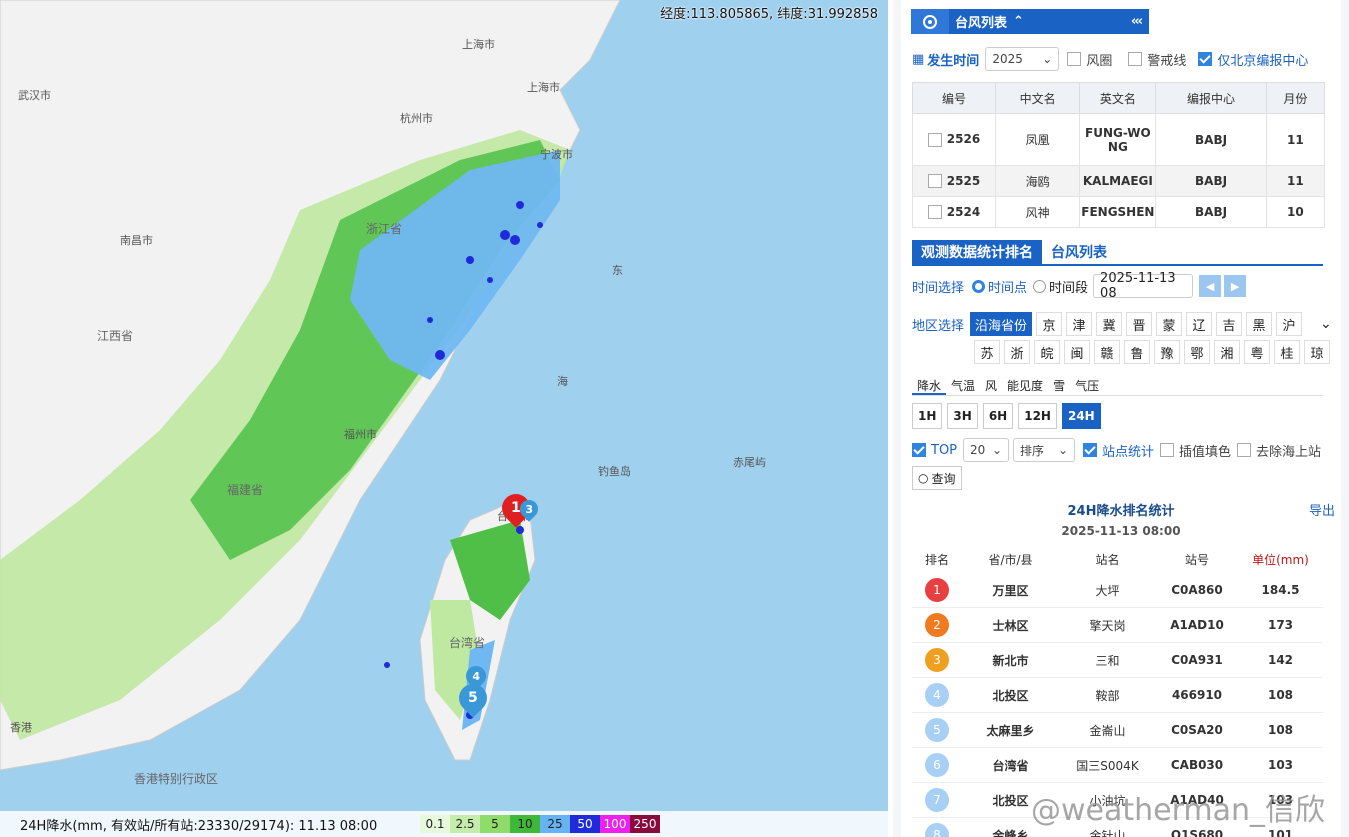 This screenshot has height=837, width=1349. What do you see at coordinates (929, 386) in the screenshot?
I see `element-tab: 降水` at bounding box center [929, 386].